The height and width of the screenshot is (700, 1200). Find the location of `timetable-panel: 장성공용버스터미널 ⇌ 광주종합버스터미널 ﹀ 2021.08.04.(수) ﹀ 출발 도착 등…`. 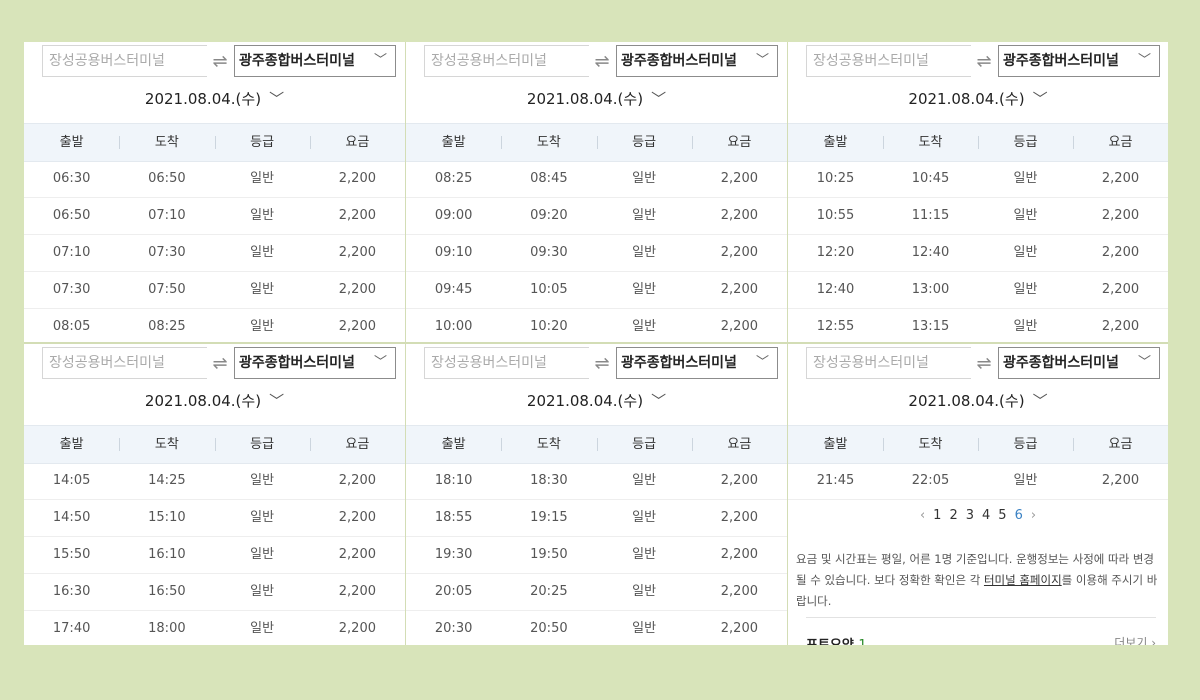

timetable-panel: 장성공용버스터미널 ⇌ 광주종합버스터미널 ﹀ 2021.08.04.(수) ﹀ 출발 도착 등… is located at coordinates (978, 494).